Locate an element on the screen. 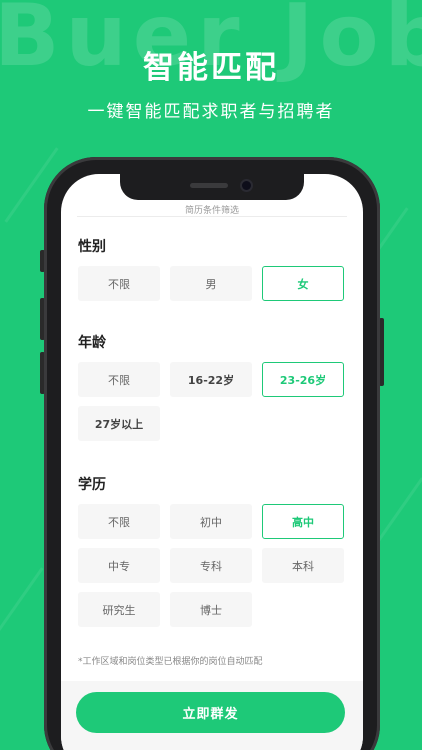  education-option-high-school: 高中 is located at coordinates (303, 521).